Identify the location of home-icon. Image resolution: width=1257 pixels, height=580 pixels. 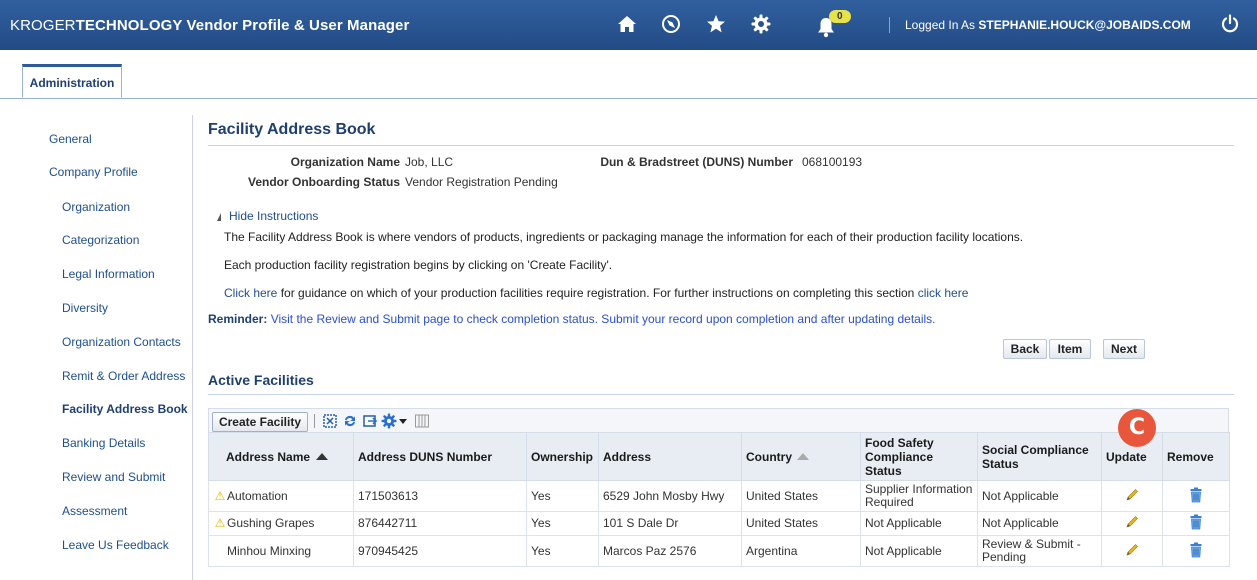
(627, 24).